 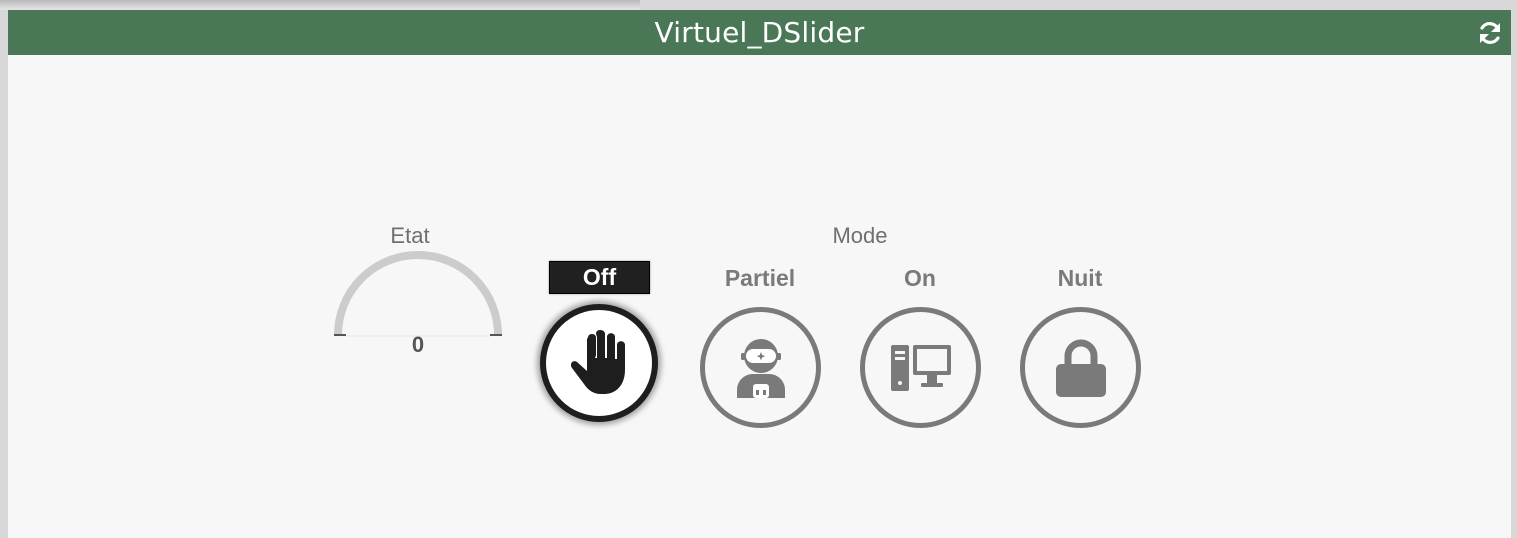 I want to click on mode-off-button, so click(x=599, y=363).